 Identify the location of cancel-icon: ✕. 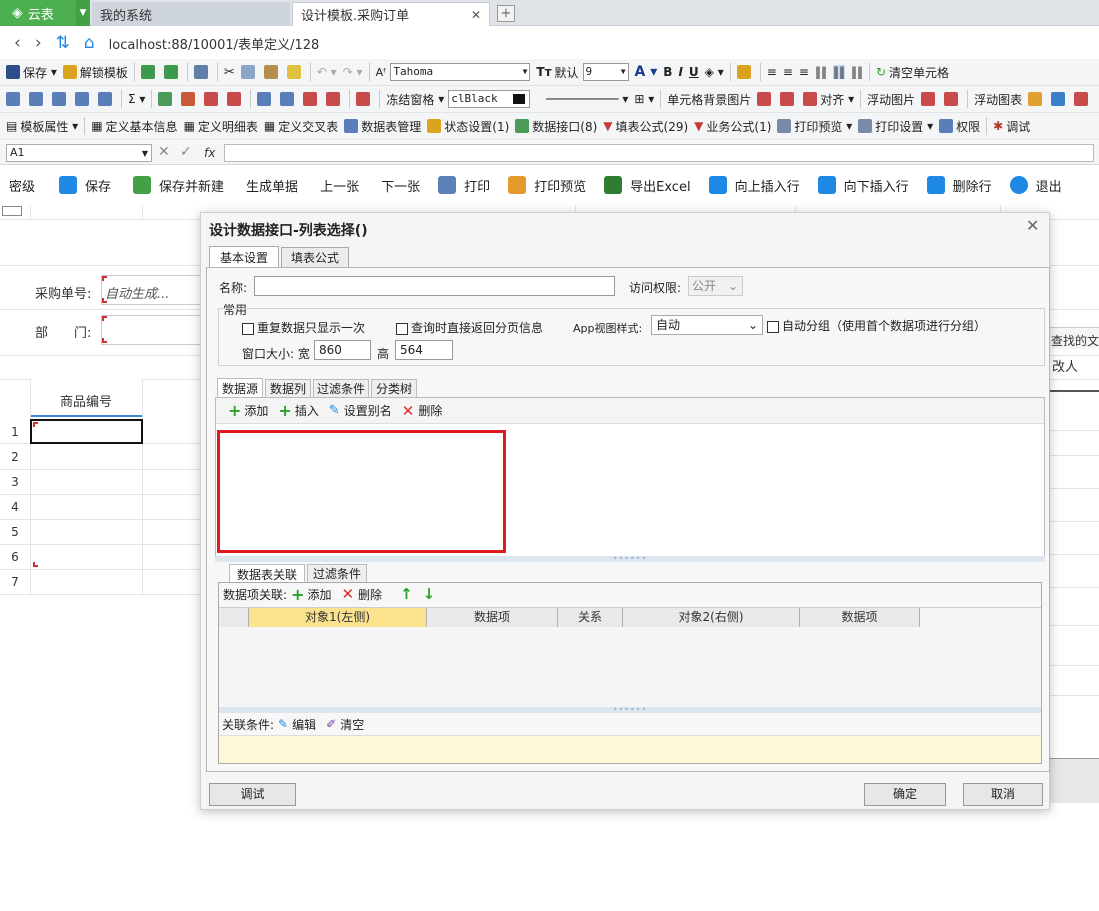
(164, 152).